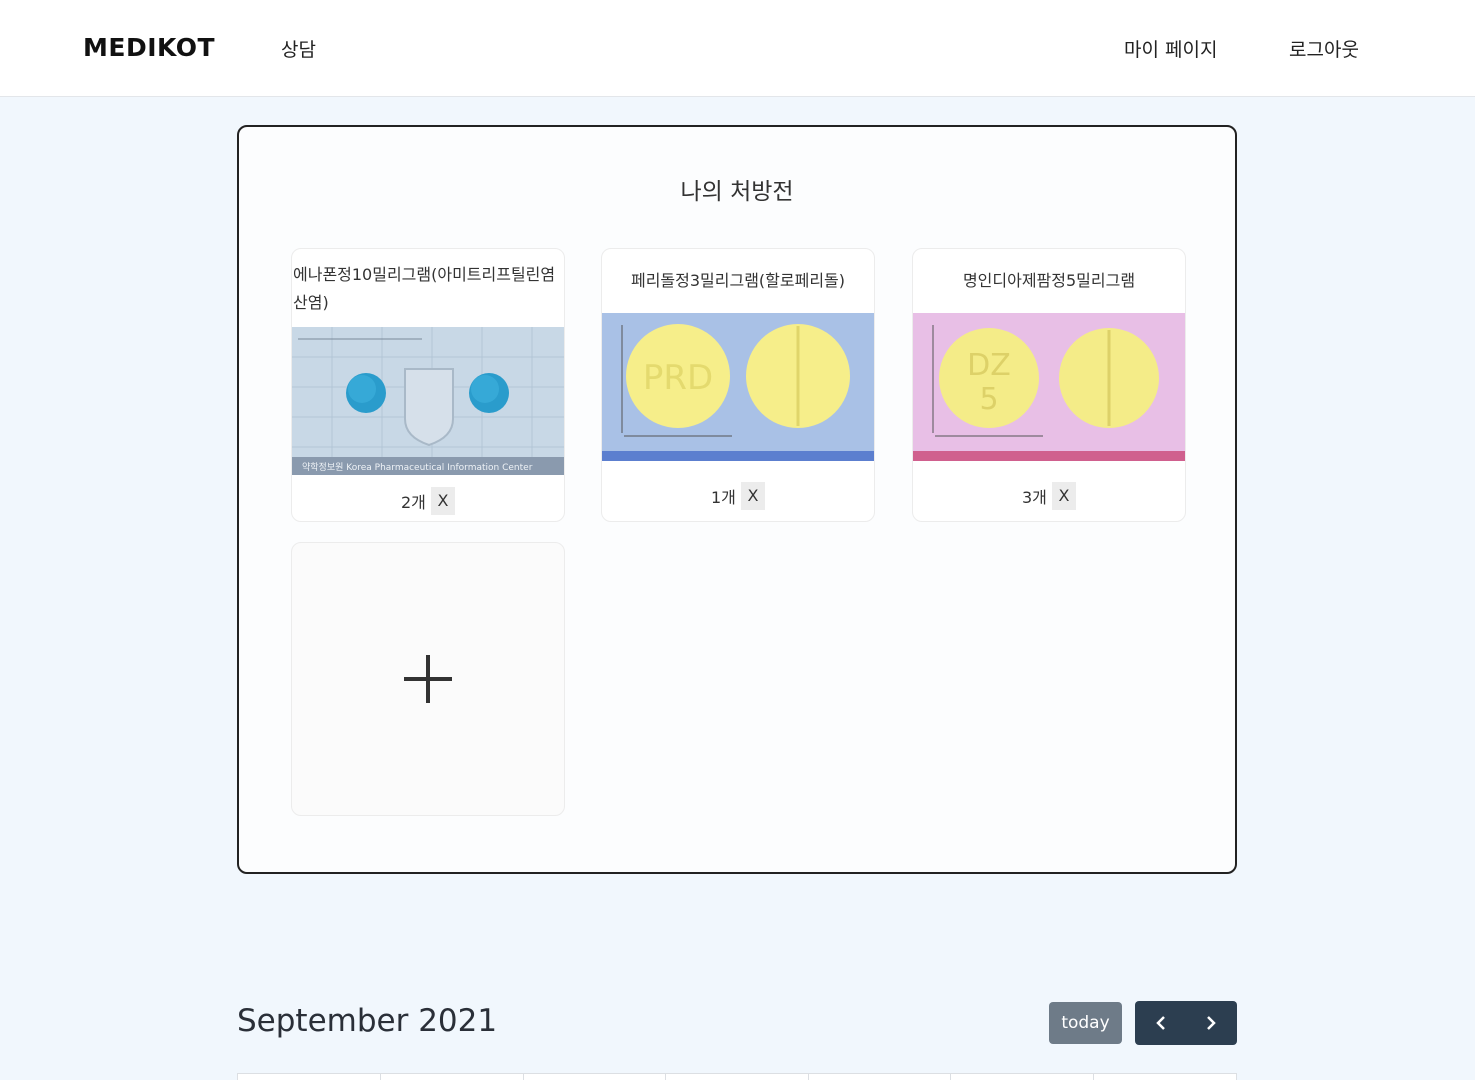  I want to click on pill-name: 에나폰정10밀리그램(아미트리프틸린염산염), so click(424, 288).